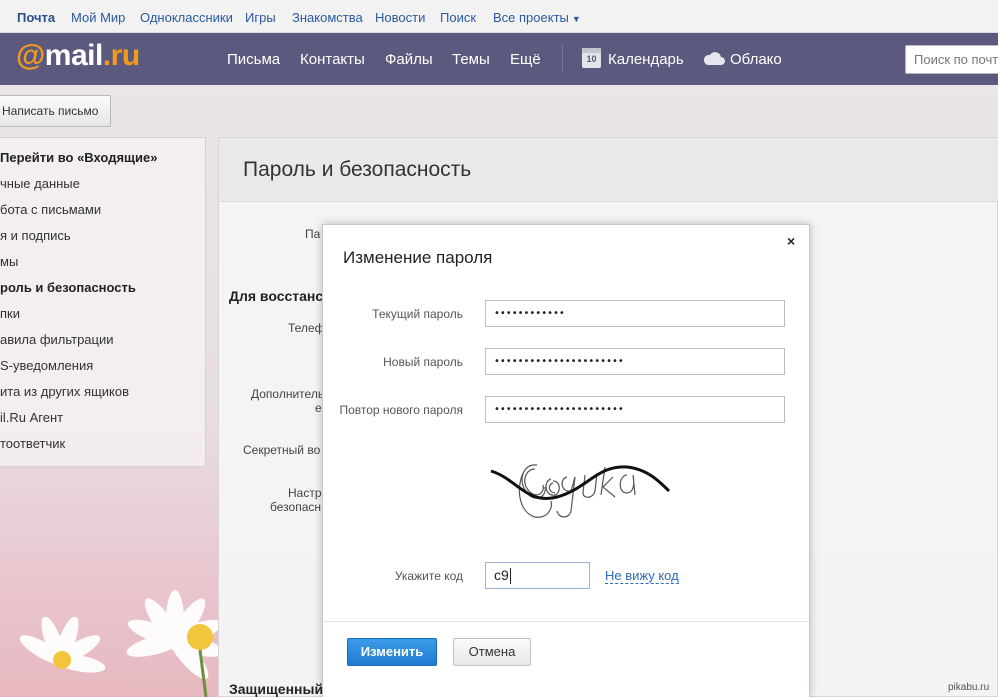  What do you see at coordinates (392, 652) in the screenshot?
I see `change-button: Изменить` at bounding box center [392, 652].